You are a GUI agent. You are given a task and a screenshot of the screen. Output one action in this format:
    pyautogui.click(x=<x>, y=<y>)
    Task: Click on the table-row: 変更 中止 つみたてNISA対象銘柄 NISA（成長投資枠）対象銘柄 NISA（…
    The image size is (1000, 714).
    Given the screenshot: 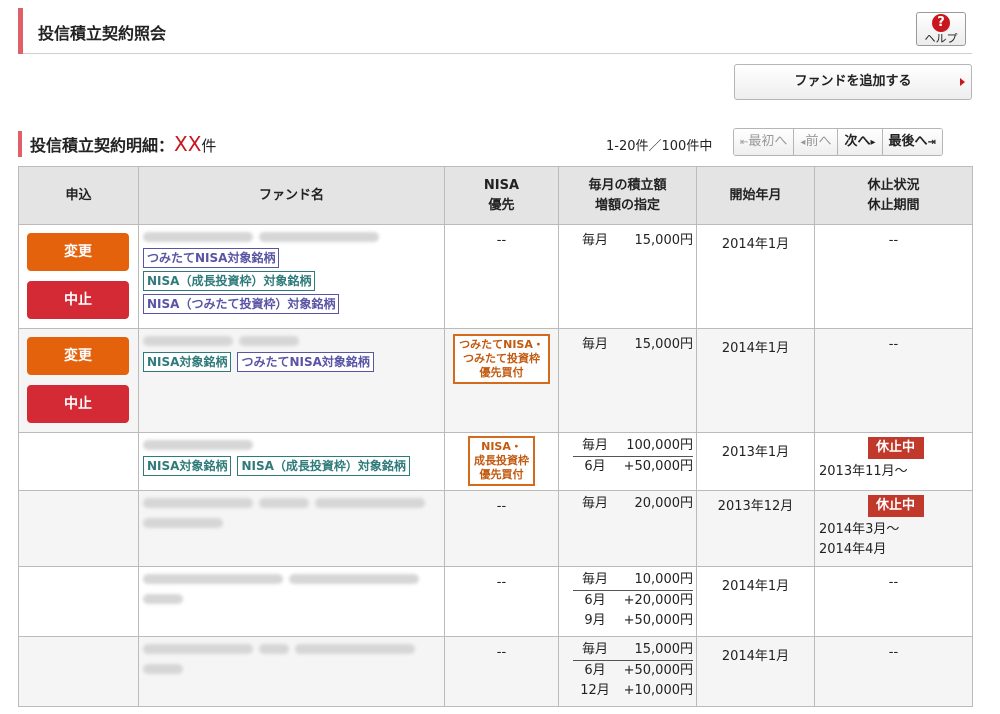 What is the action you would take?
    pyautogui.click(x=495, y=276)
    